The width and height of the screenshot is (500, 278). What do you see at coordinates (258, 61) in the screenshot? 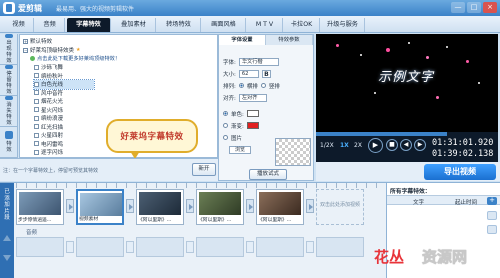
I see `font-select: 华文行楷` at bounding box center [258, 61].